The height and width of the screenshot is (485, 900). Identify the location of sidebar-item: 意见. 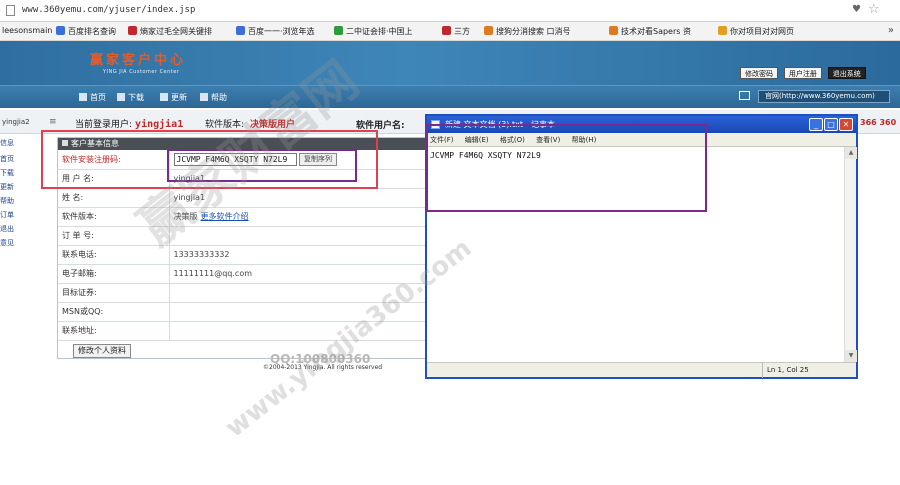
(7, 243).